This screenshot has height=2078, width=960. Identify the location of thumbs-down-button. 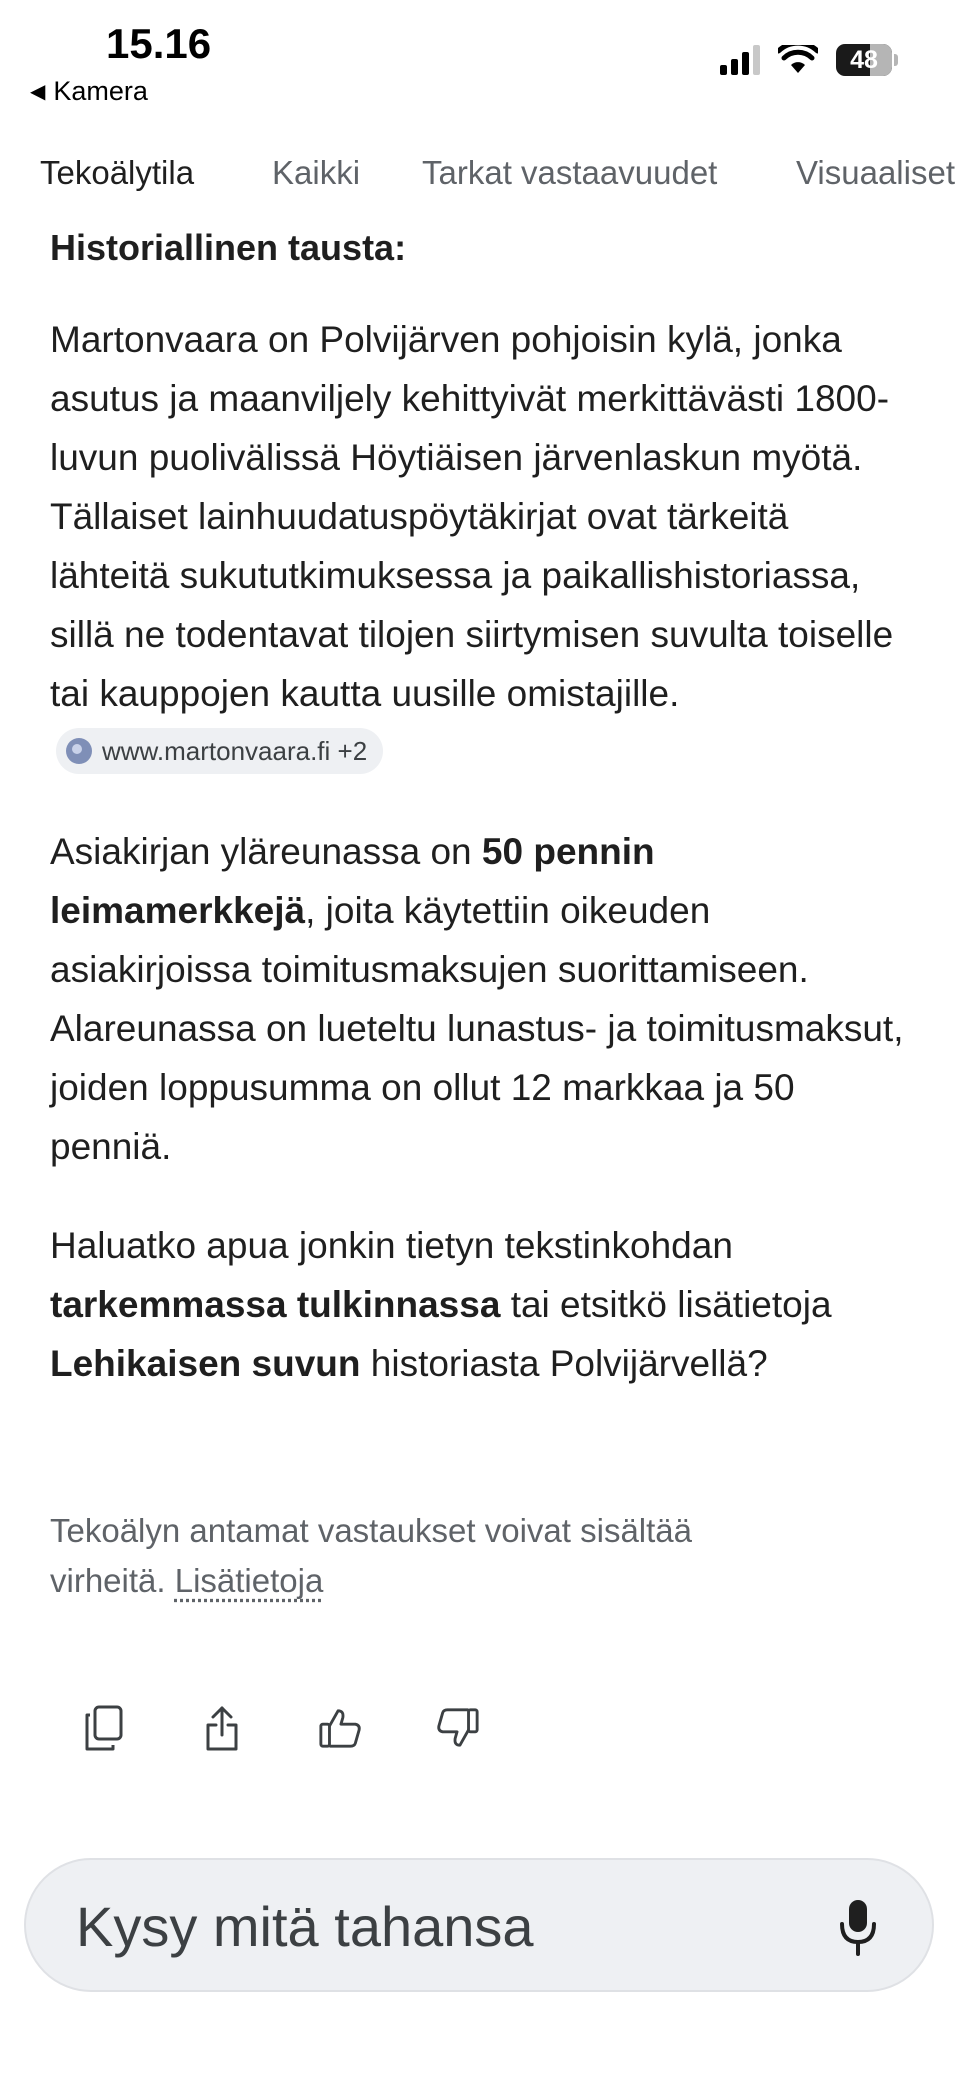
(458, 1728).